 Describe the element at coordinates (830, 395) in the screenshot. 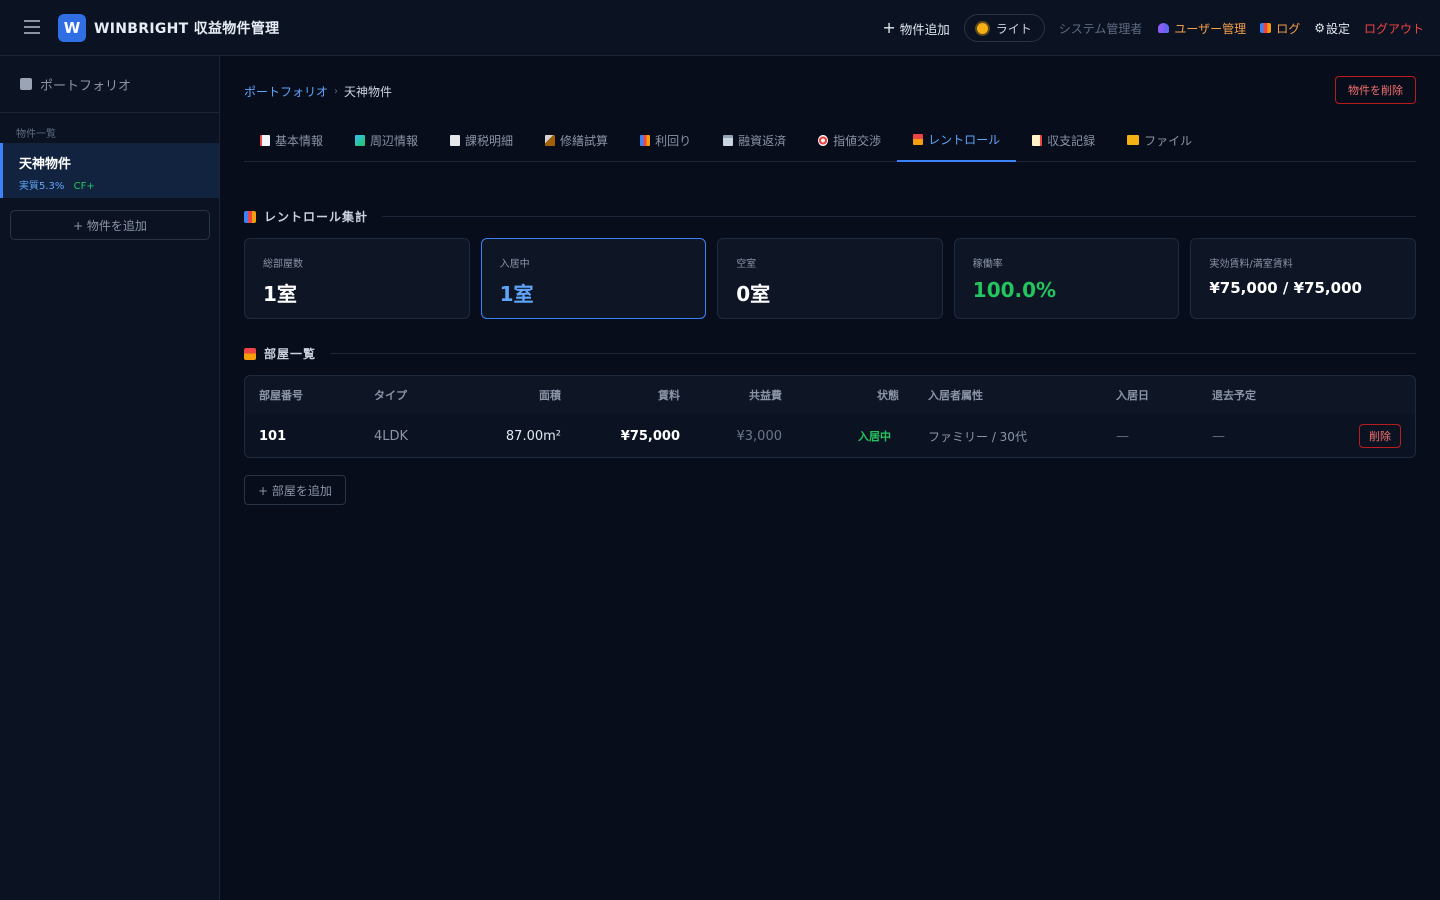

I see `table-header: 部屋番号 タイプ 面積 賃料 共益費 状態 入居者属性 入居日 退去予定` at that location.